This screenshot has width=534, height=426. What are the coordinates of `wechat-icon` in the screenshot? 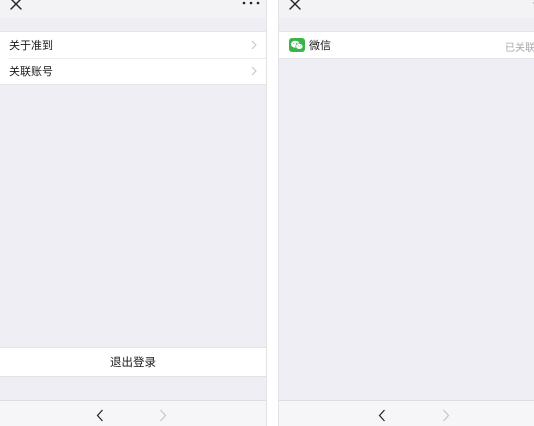 It's located at (297, 45).